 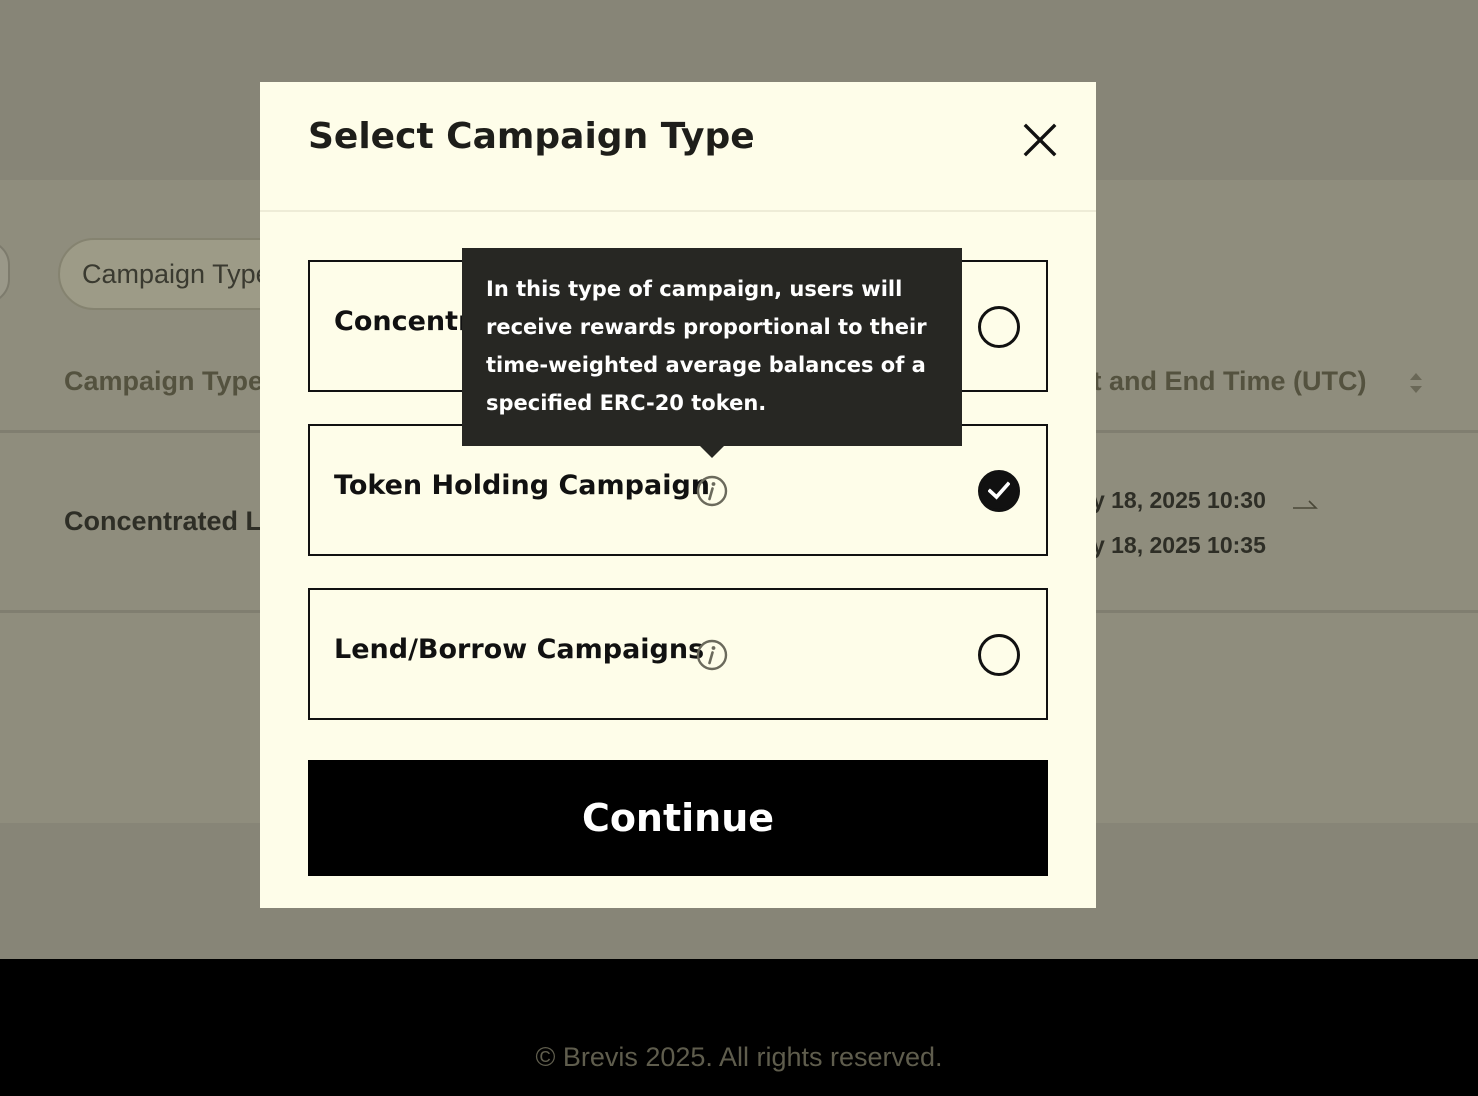 I want to click on footer: © Brevis 2025. All rights reserved., so click(x=739, y=1027).